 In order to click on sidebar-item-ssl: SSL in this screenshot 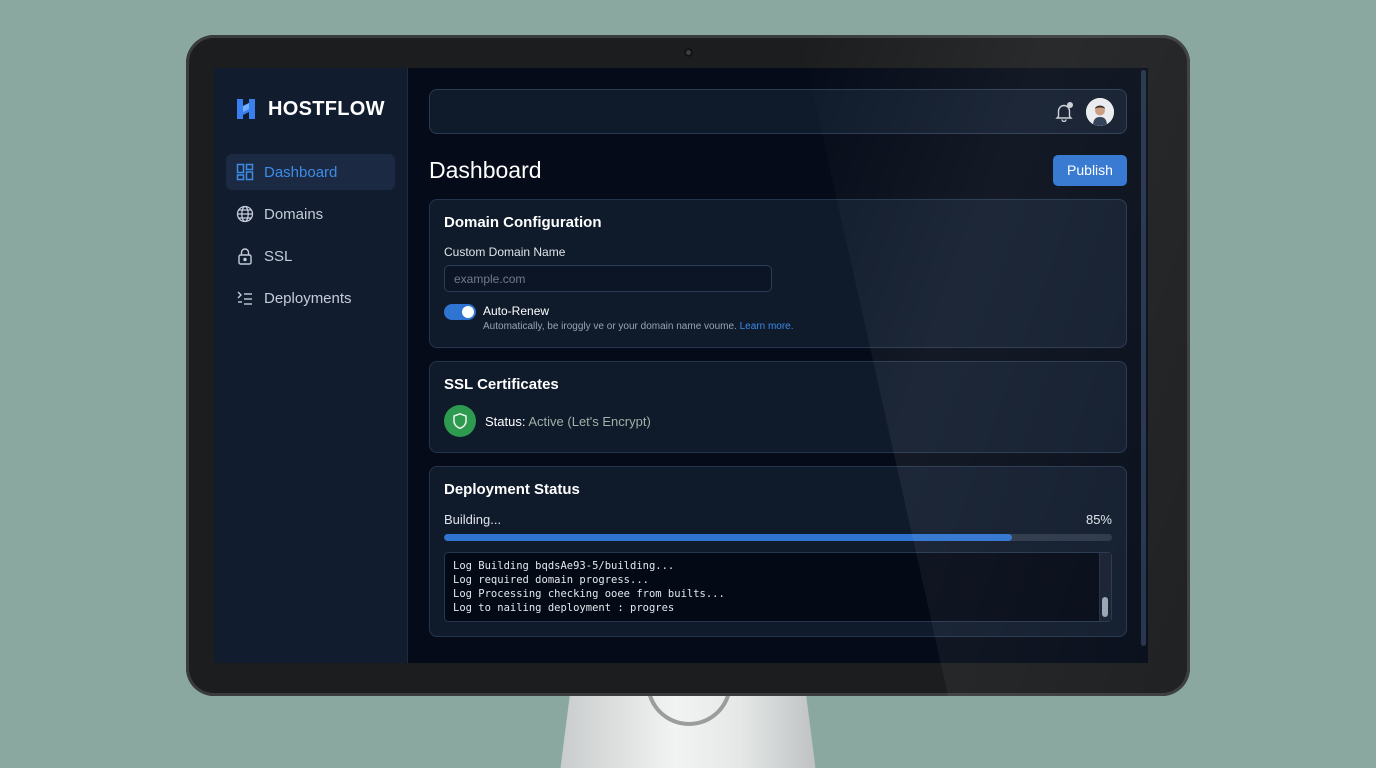, I will do `click(310, 256)`.